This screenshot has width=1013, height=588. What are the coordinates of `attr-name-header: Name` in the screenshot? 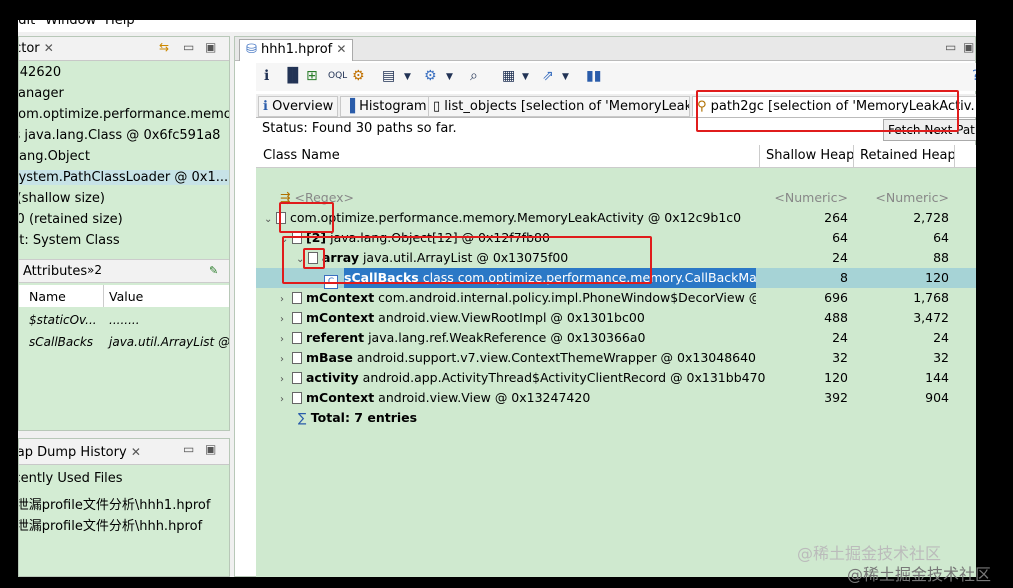 It's located at (47, 296).